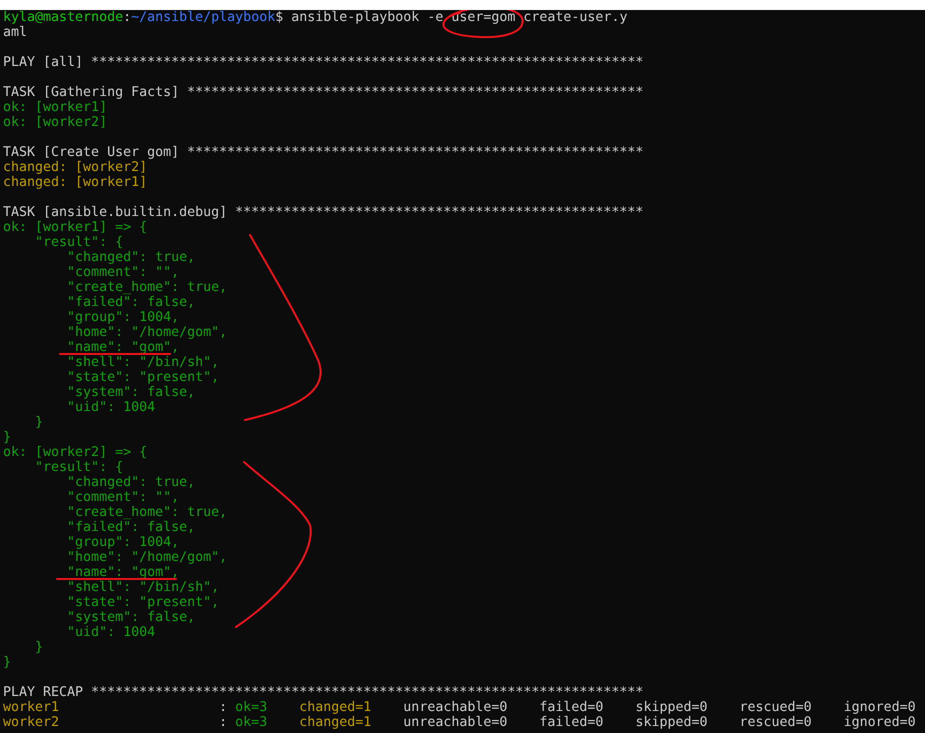 This screenshot has height=733, width=925. What do you see at coordinates (31, 706) in the screenshot?
I see `changed-output: worker1` at bounding box center [31, 706].